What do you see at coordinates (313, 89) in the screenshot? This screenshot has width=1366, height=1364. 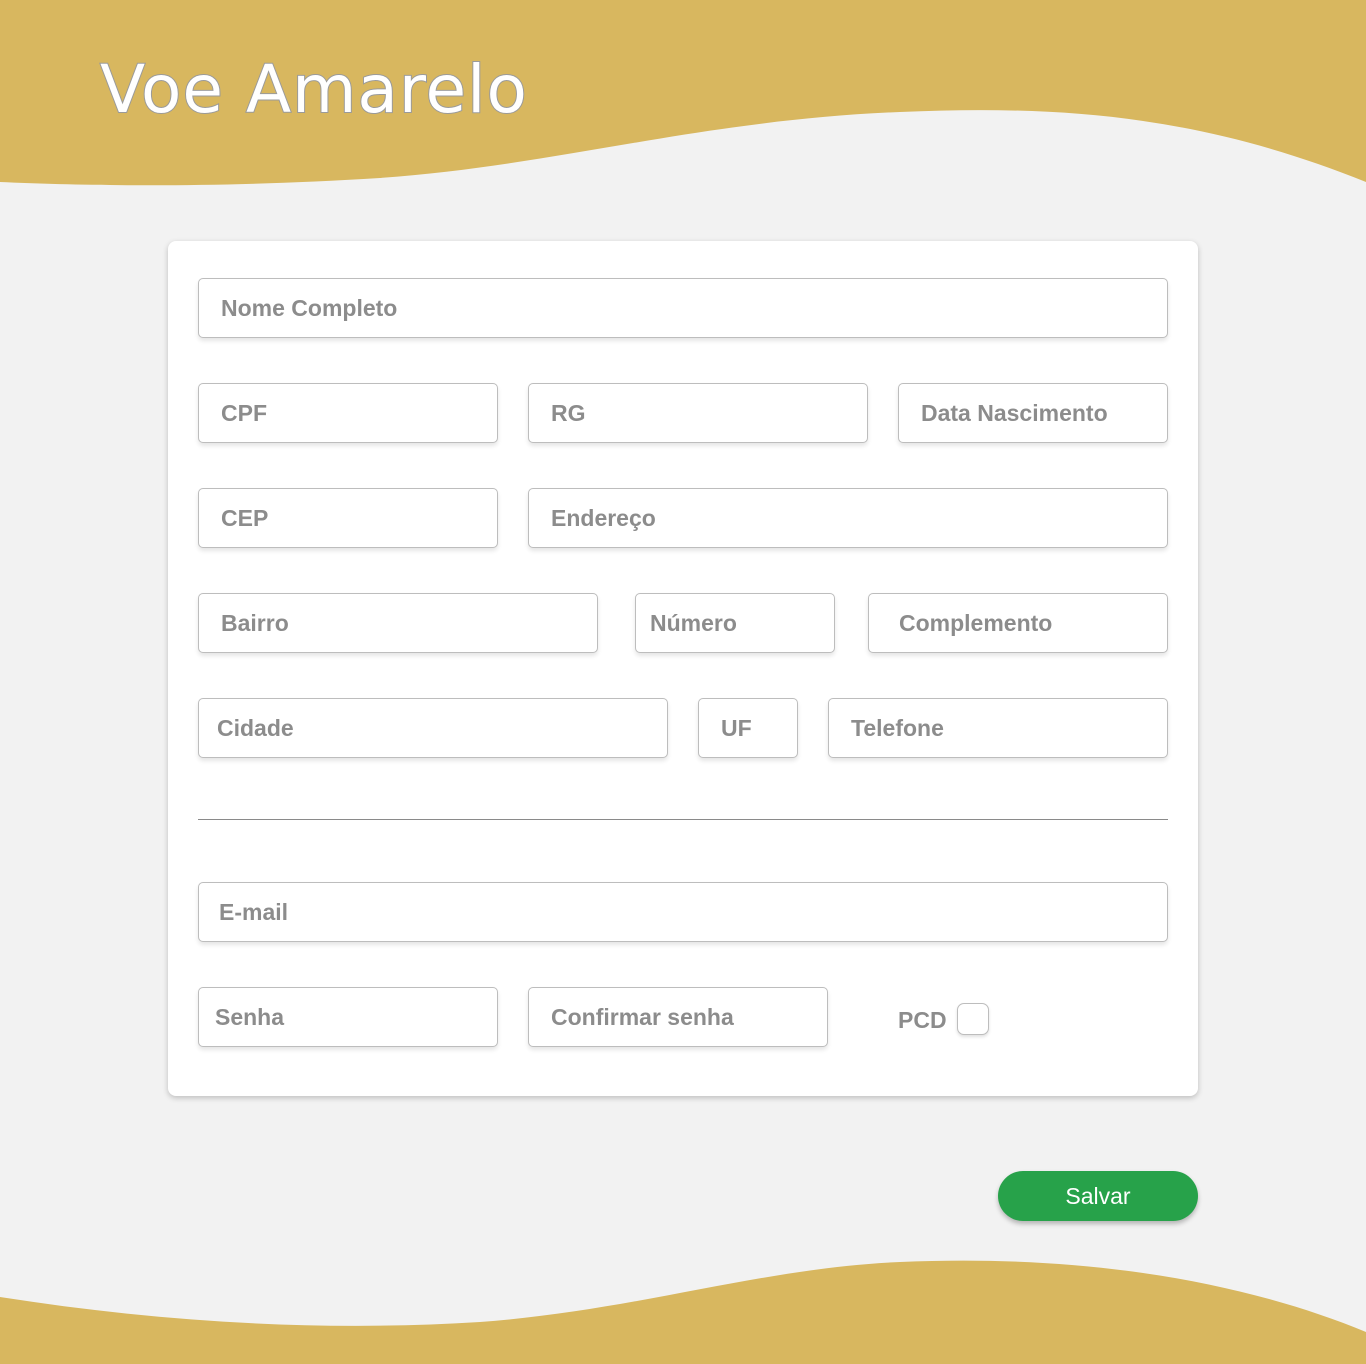 I see `app-logo: Voe Amarelo` at bounding box center [313, 89].